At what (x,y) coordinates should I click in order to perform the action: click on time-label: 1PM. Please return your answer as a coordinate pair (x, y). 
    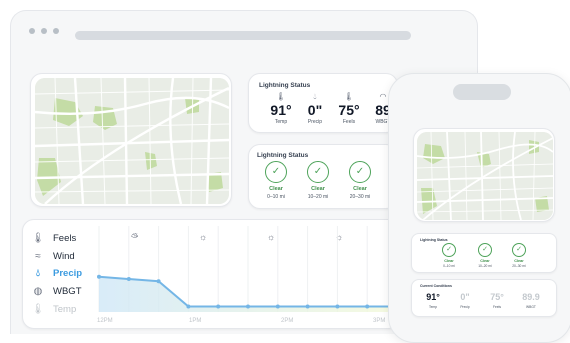
    Looking at the image, I should click on (195, 321).